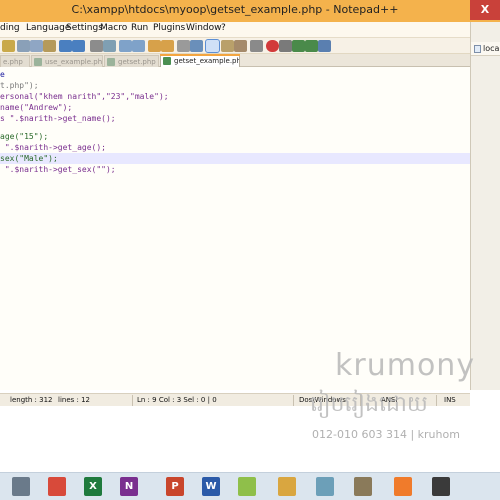 This screenshot has height=500, width=500. What do you see at coordinates (235, 169) in the screenshot?
I see `code-line-10: ".$narith->get_sex("");` at bounding box center [235, 169].